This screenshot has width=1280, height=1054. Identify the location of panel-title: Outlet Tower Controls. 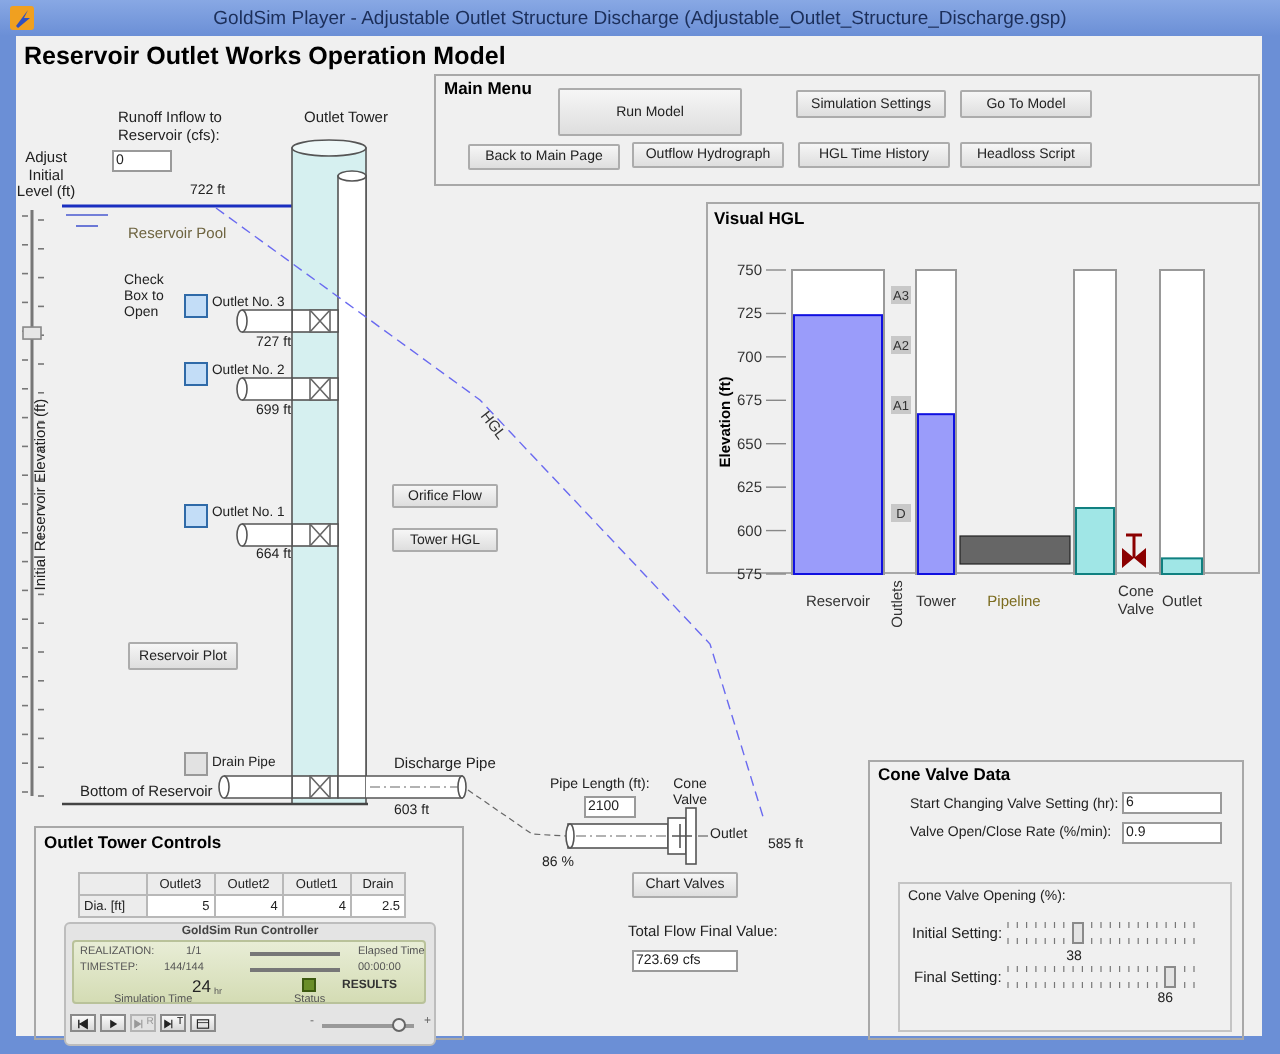
(133, 842).